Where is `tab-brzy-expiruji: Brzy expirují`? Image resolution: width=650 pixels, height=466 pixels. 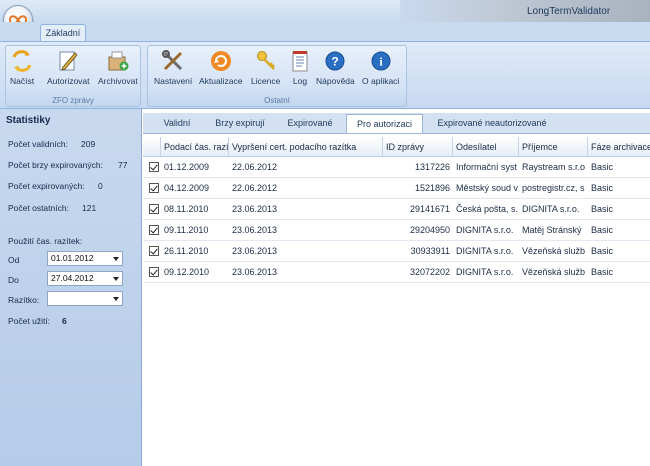 tab-brzy-expiruji: Brzy expirují is located at coordinates (240, 123).